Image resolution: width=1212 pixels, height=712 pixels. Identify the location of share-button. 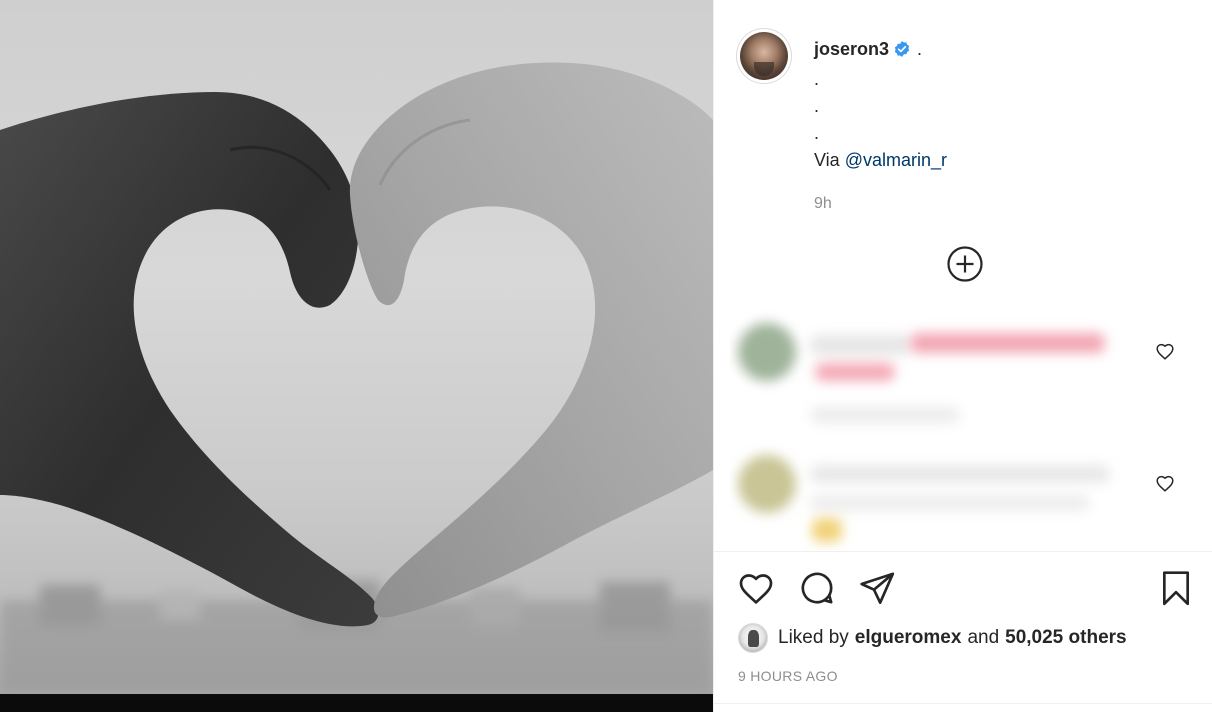
(877, 588).